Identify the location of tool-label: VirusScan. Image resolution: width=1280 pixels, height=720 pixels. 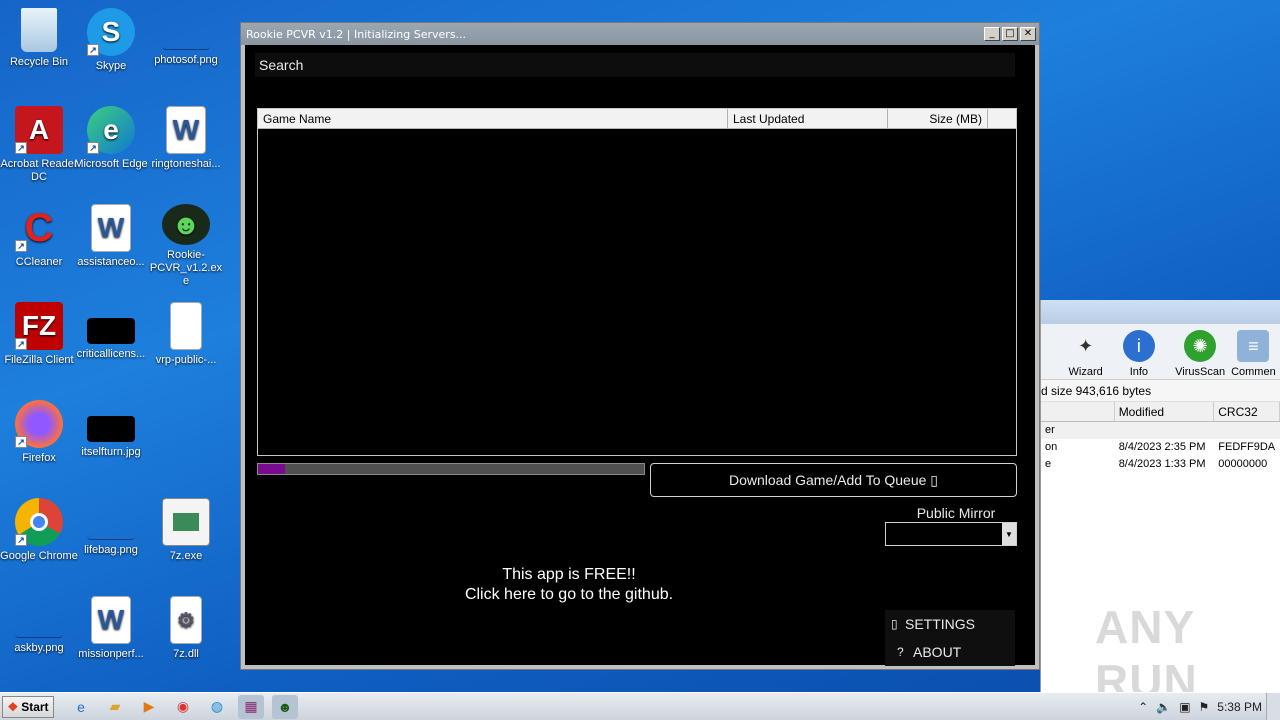
(1200, 372).